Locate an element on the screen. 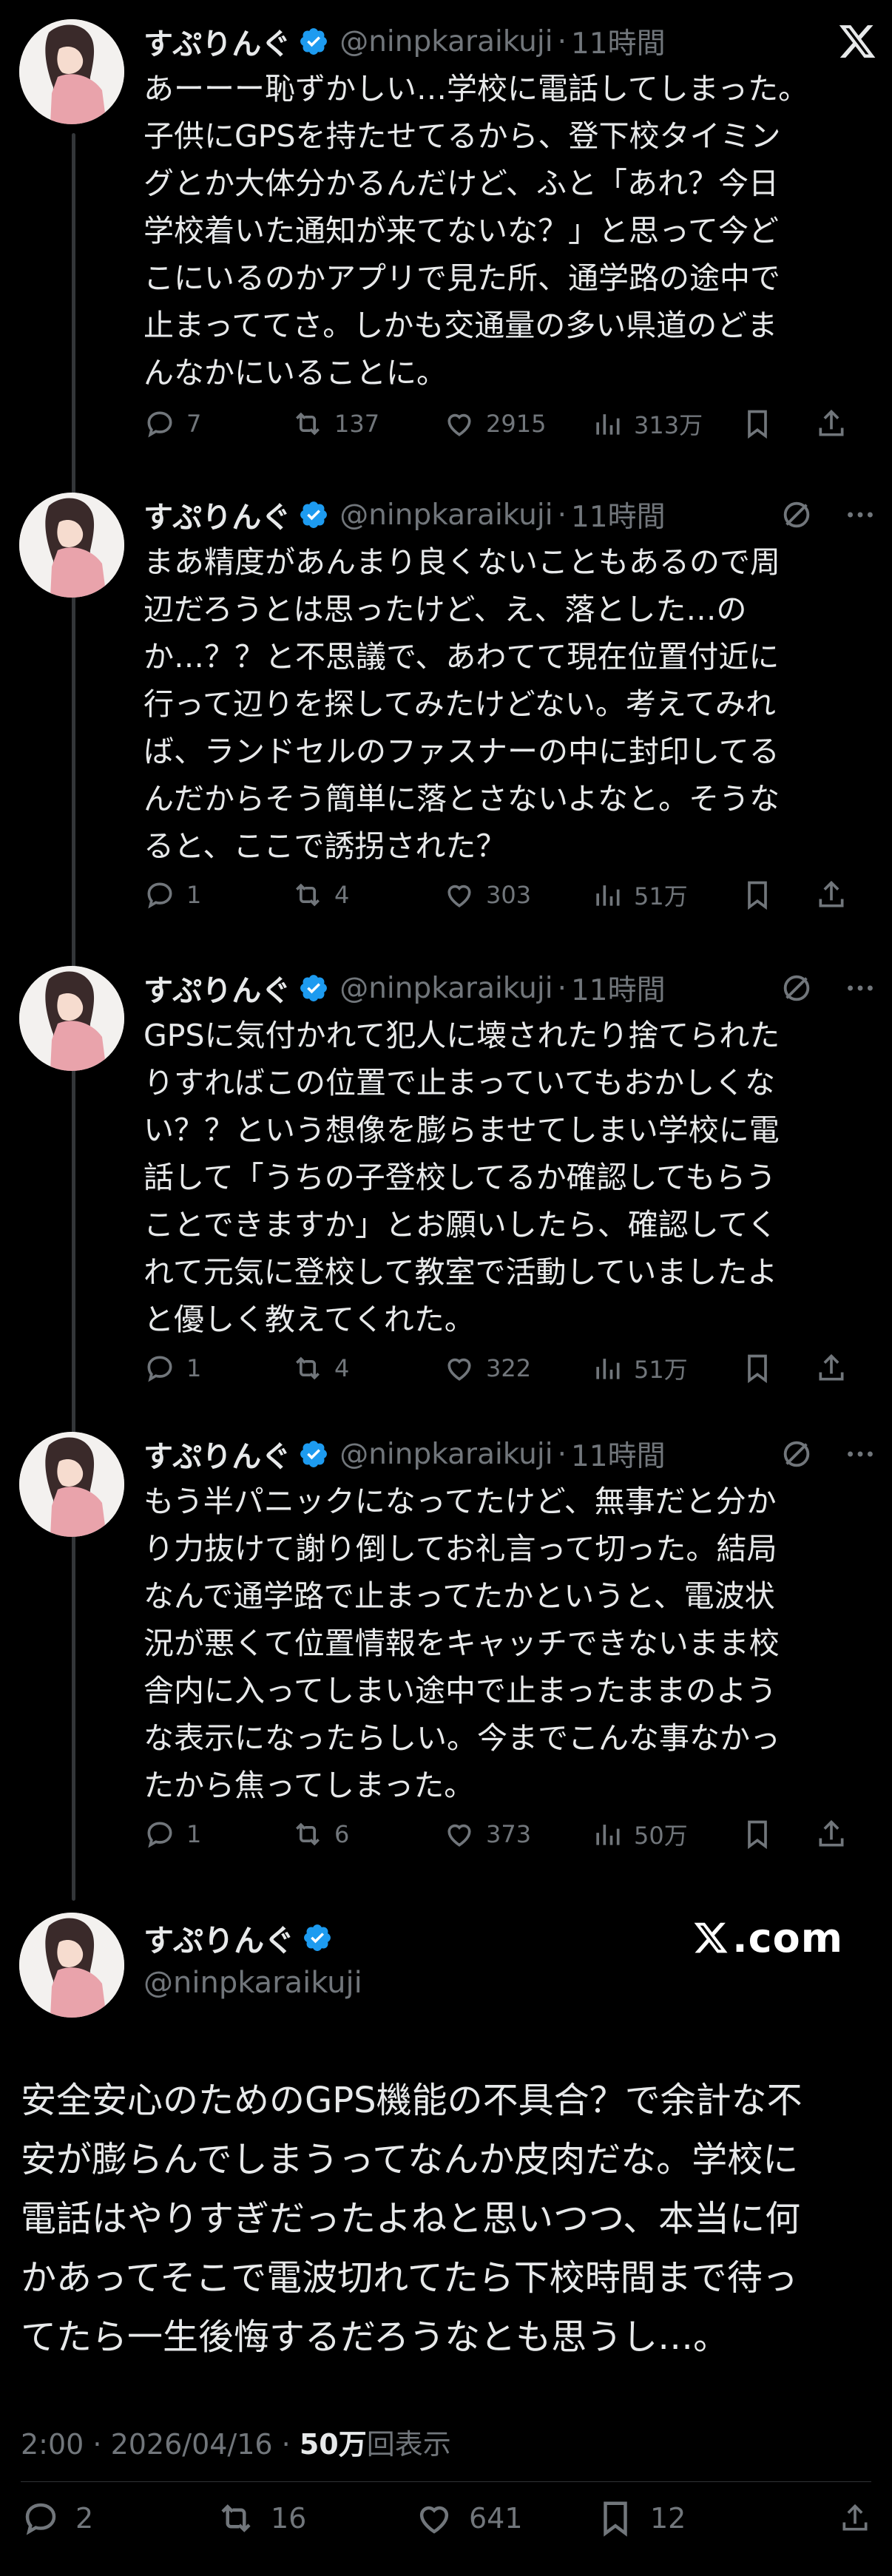 This screenshot has height=2576, width=892. bookmark-count: 12 is located at coordinates (668, 2518).